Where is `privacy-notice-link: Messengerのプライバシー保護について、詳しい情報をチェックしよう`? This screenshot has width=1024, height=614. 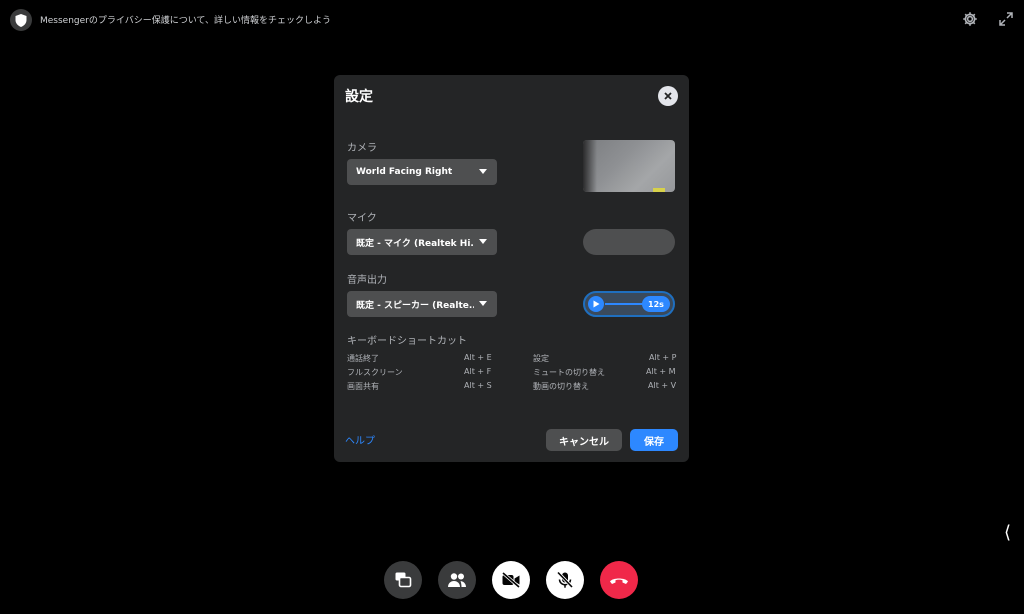
privacy-notice-link: Messengerのプライバシー保護について、詳しい情報をチェックしよう is located at coordinates (185, 19).